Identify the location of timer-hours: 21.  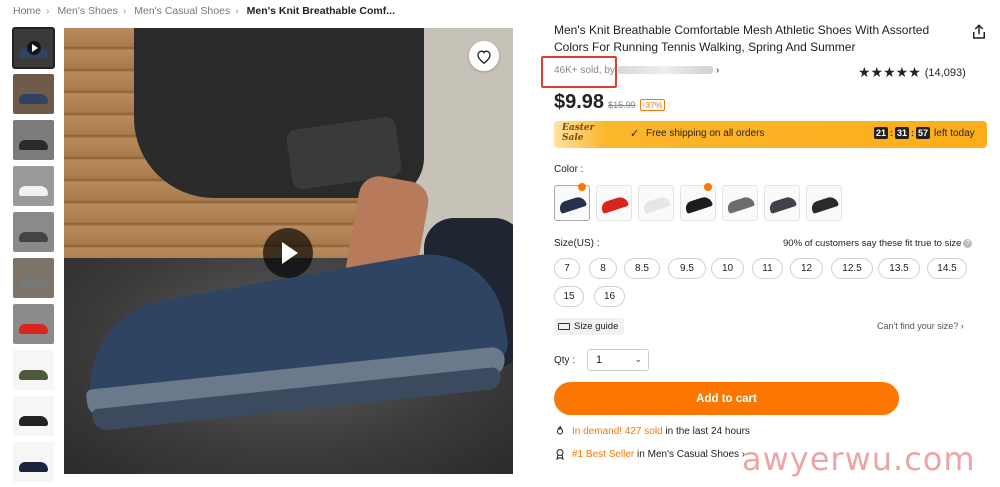
(881, 133).